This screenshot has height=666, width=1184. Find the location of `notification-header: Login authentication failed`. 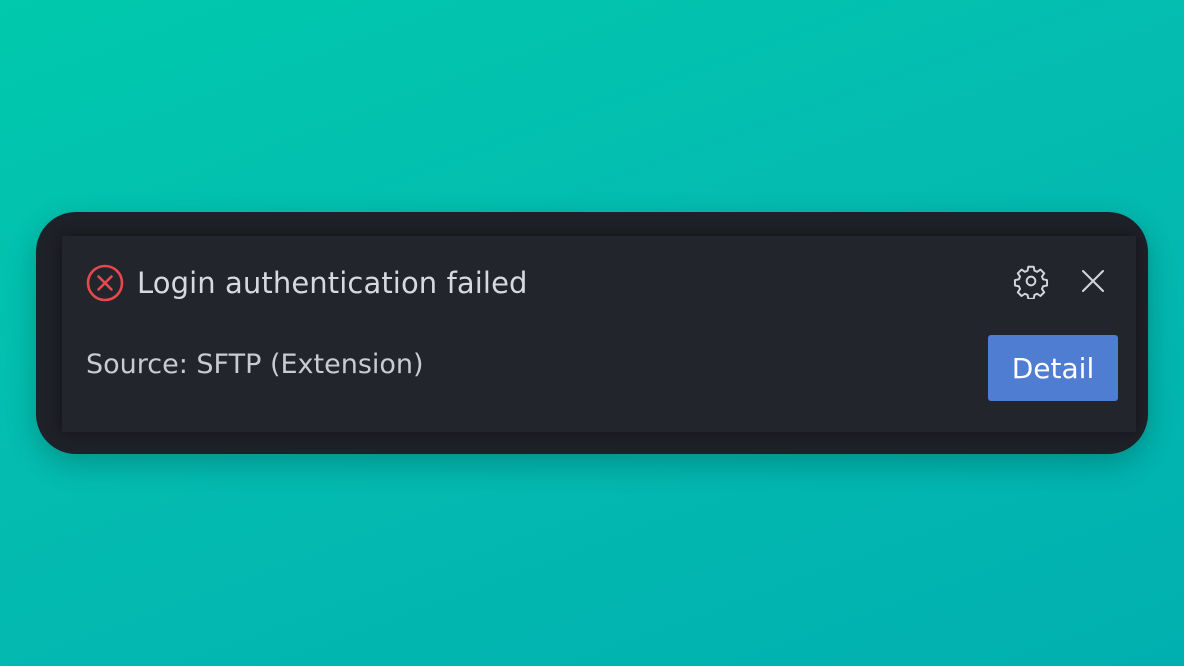

notification-header: Login authentication failed is located at coordinates (307, 283).